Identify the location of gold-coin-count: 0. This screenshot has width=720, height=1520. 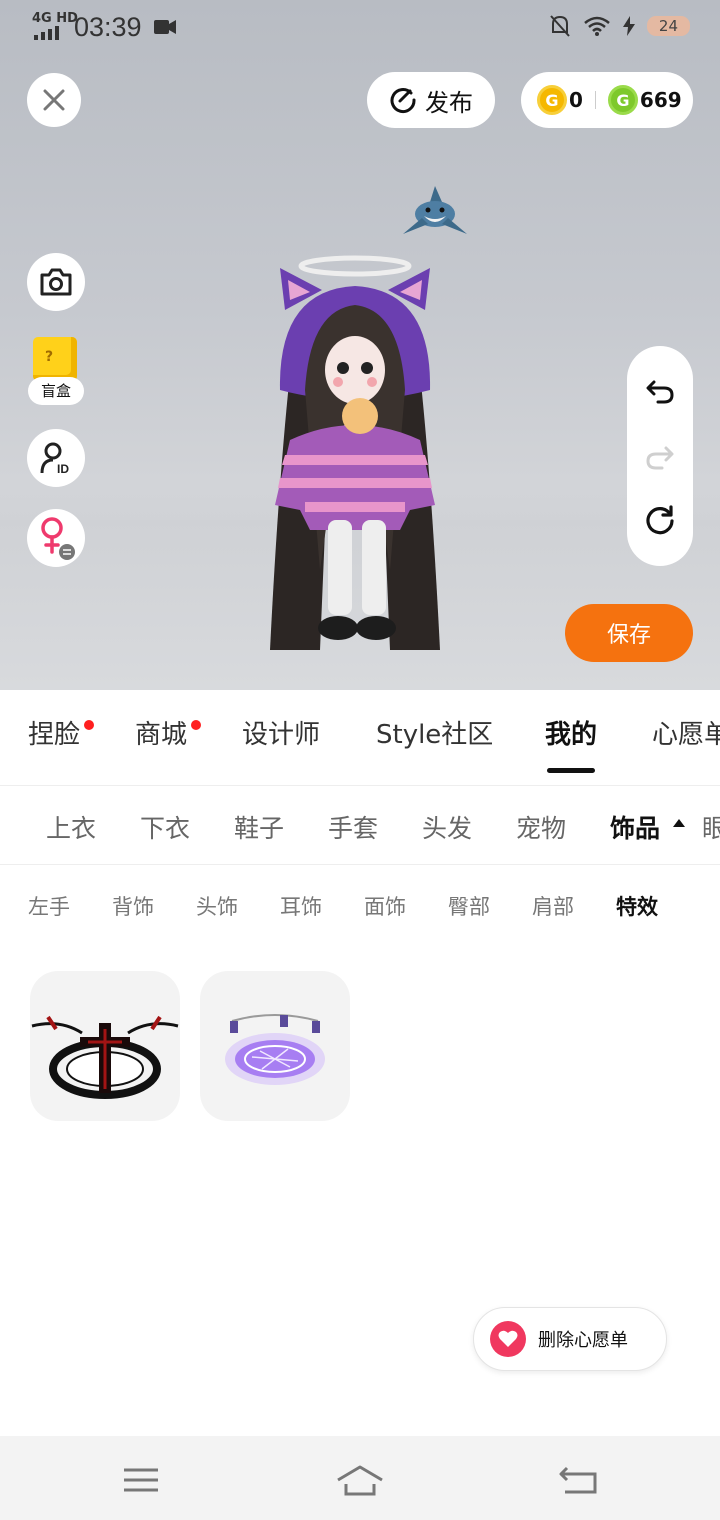
(576, 100).